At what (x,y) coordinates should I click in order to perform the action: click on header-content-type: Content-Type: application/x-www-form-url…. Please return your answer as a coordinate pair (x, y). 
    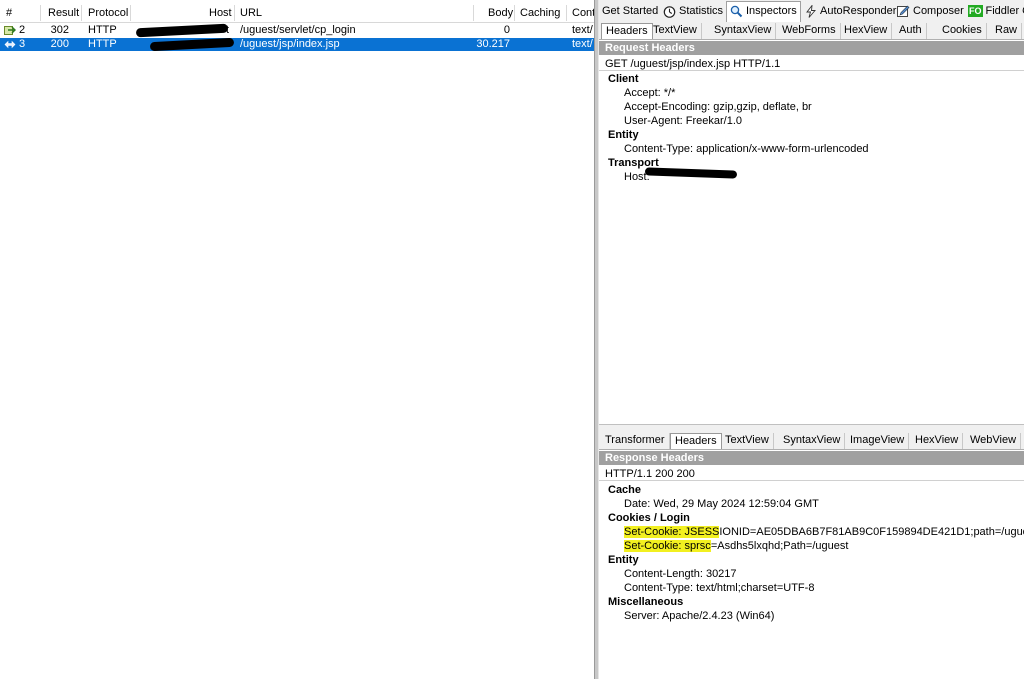
    Looking at the image, I should click on (746, 149).